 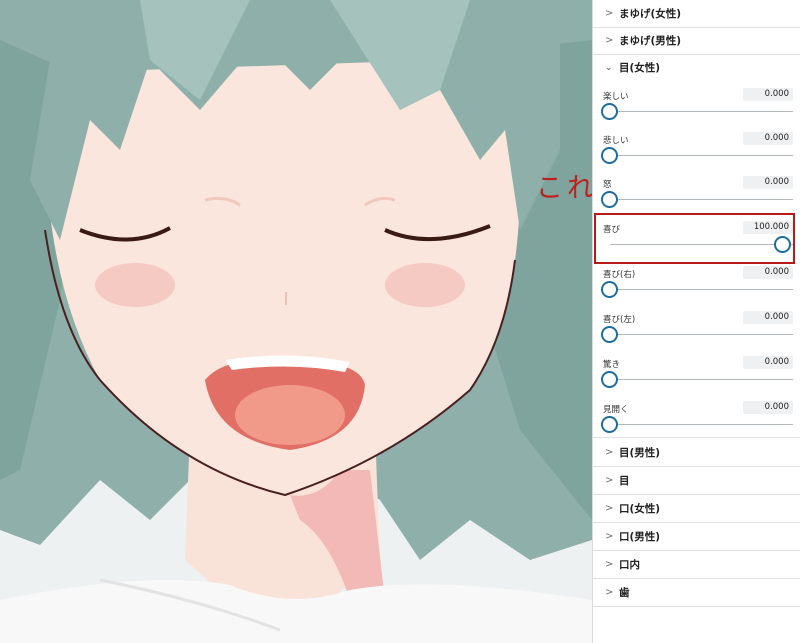 I want to click on section-label: 口(女性), so click(x=640, y=509).